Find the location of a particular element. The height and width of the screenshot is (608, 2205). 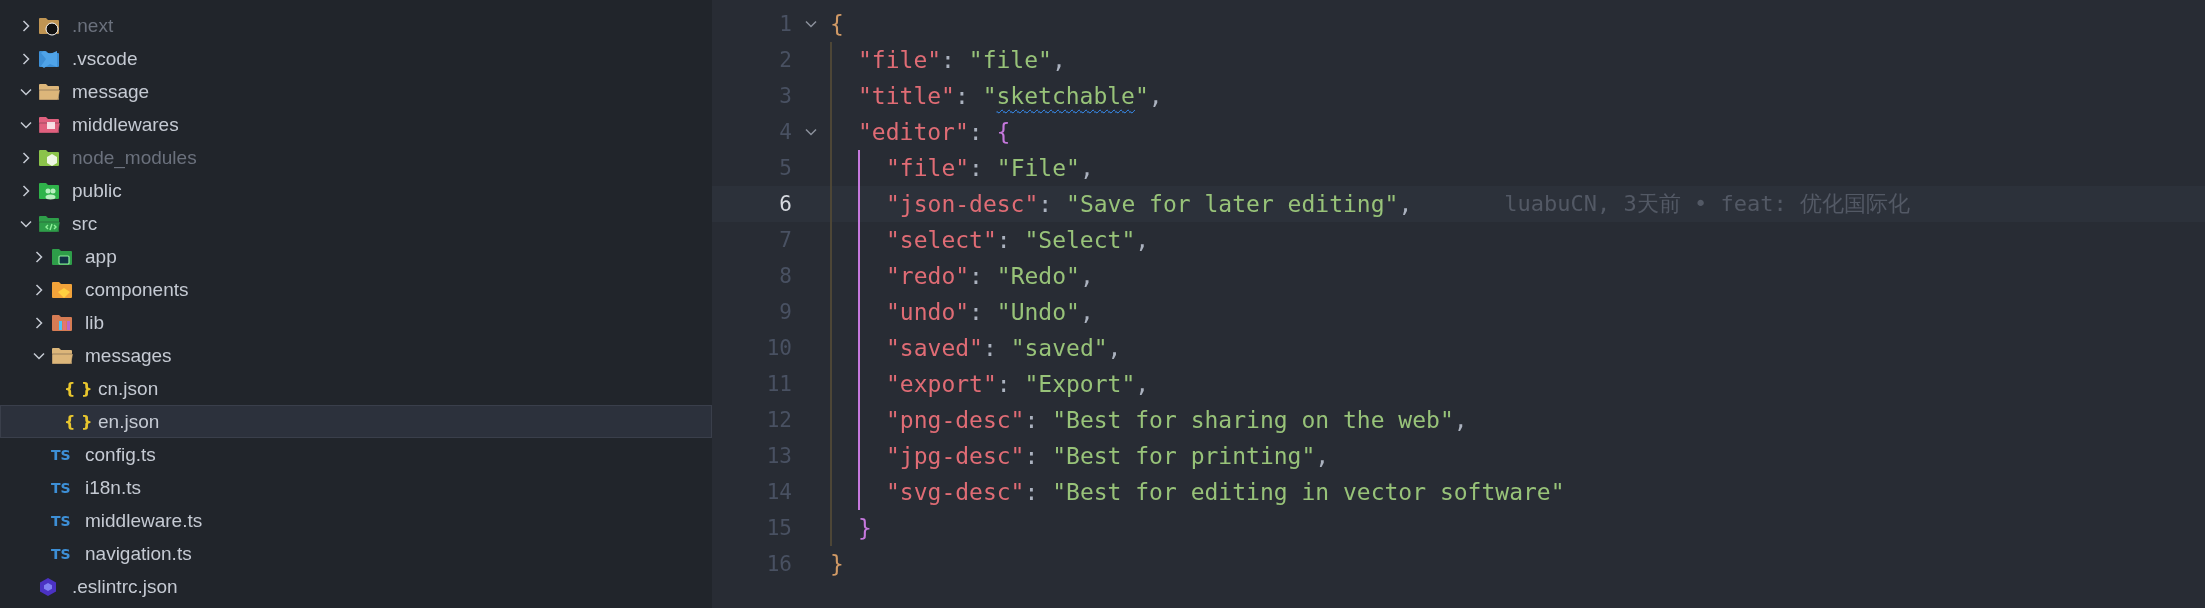

file-tree-item: app is located at coordinates (356, 256).